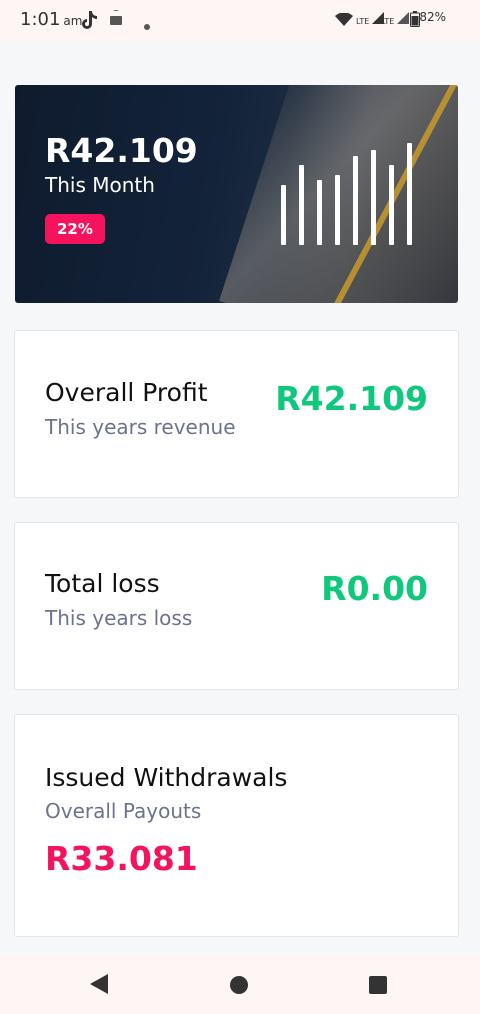 Image resolution: width=480 pixels, height=1014 pixels. I want to click on notification-dot-icon, so click(147, 25).